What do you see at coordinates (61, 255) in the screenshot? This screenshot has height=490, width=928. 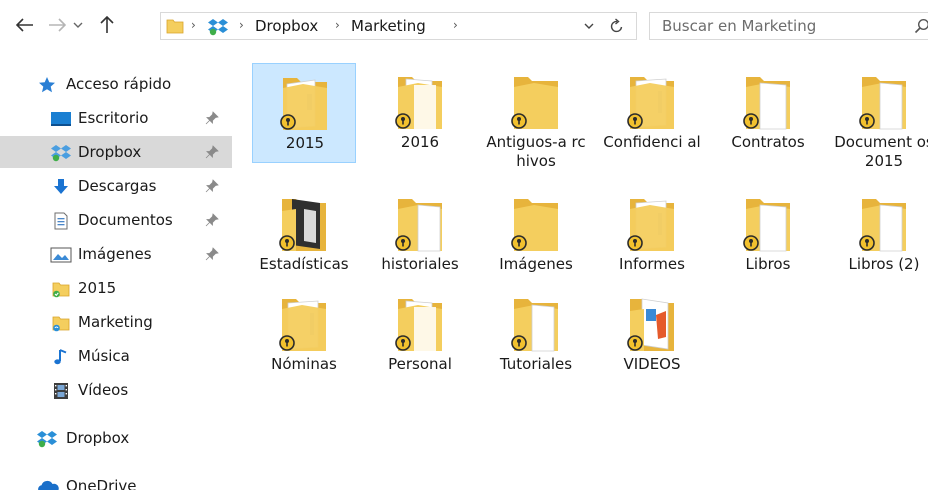 I see `pictures-icon` at bounding box center [61, 255].